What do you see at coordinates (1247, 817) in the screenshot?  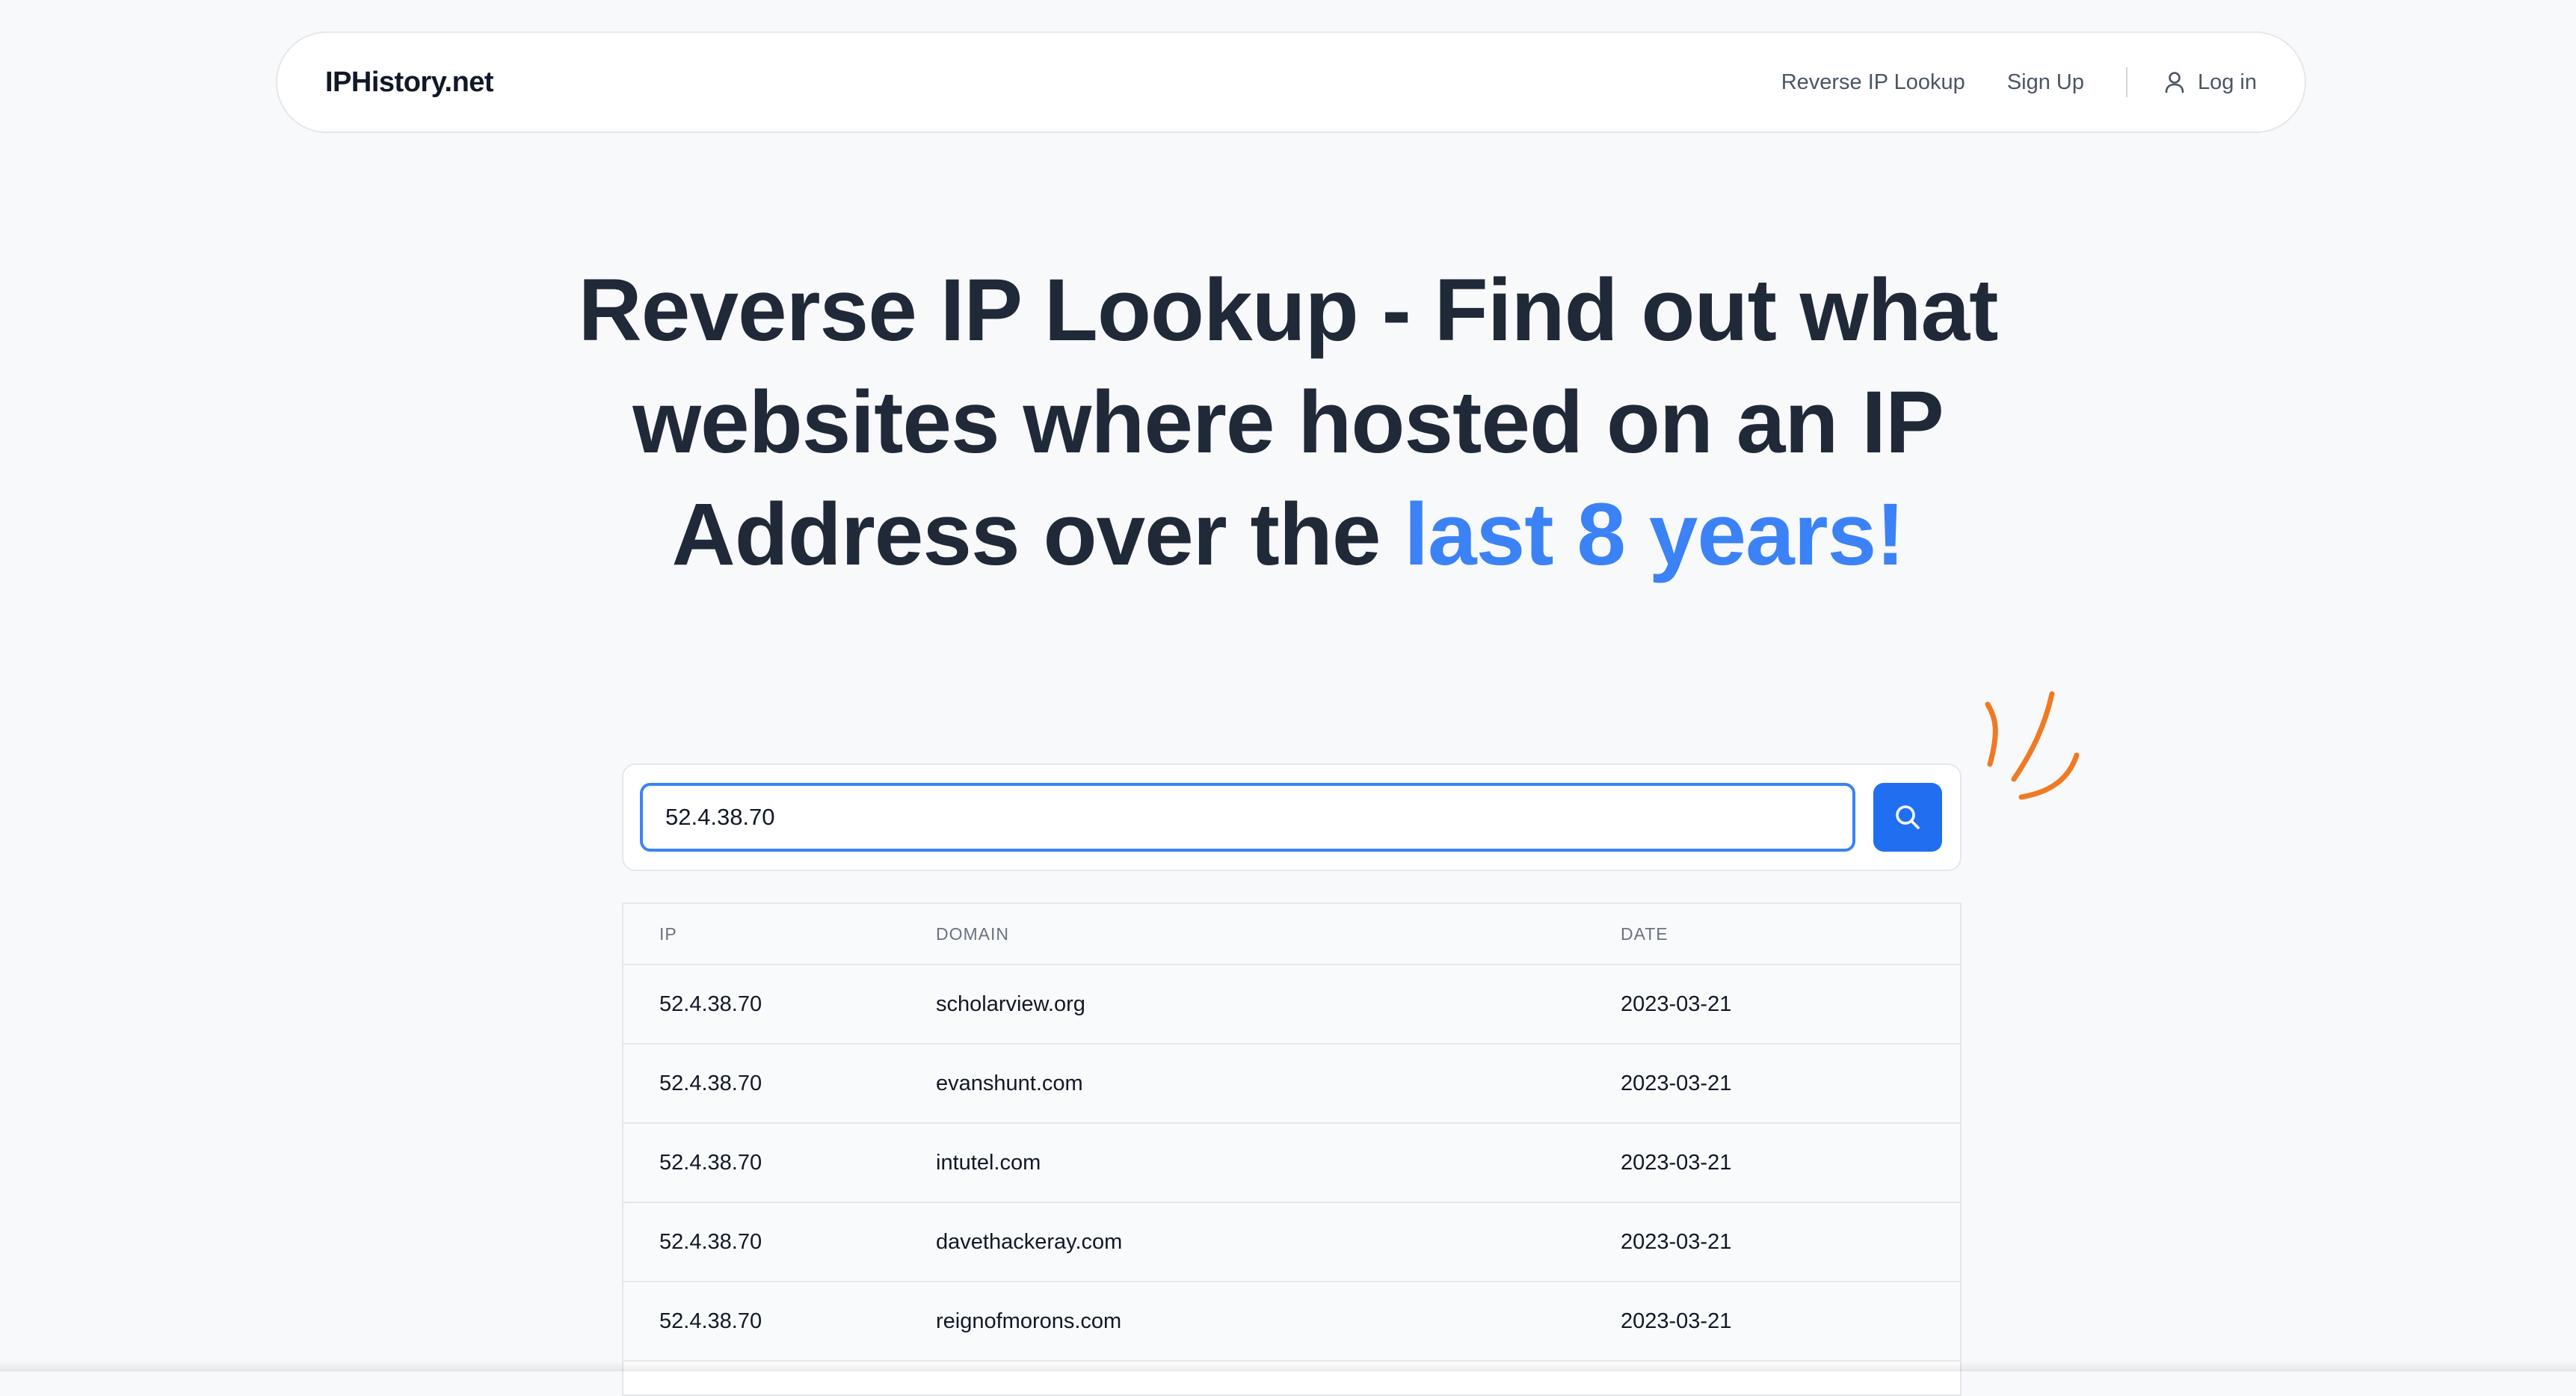 I see `ip-search-input` at bounding box center [1247, 817].